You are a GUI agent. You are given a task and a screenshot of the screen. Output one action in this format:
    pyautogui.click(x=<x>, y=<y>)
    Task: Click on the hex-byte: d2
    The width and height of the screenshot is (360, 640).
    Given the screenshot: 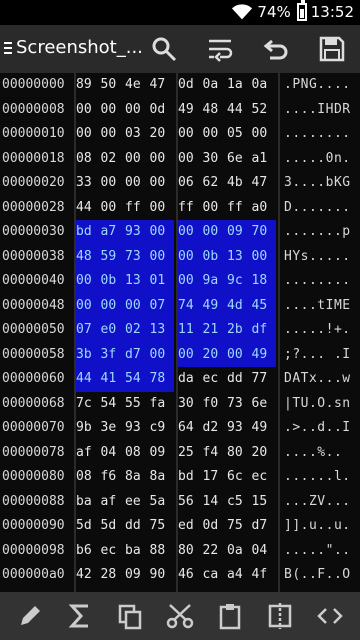 What is the action you would take?
    pyautogui.click(x=215, y=428)
    